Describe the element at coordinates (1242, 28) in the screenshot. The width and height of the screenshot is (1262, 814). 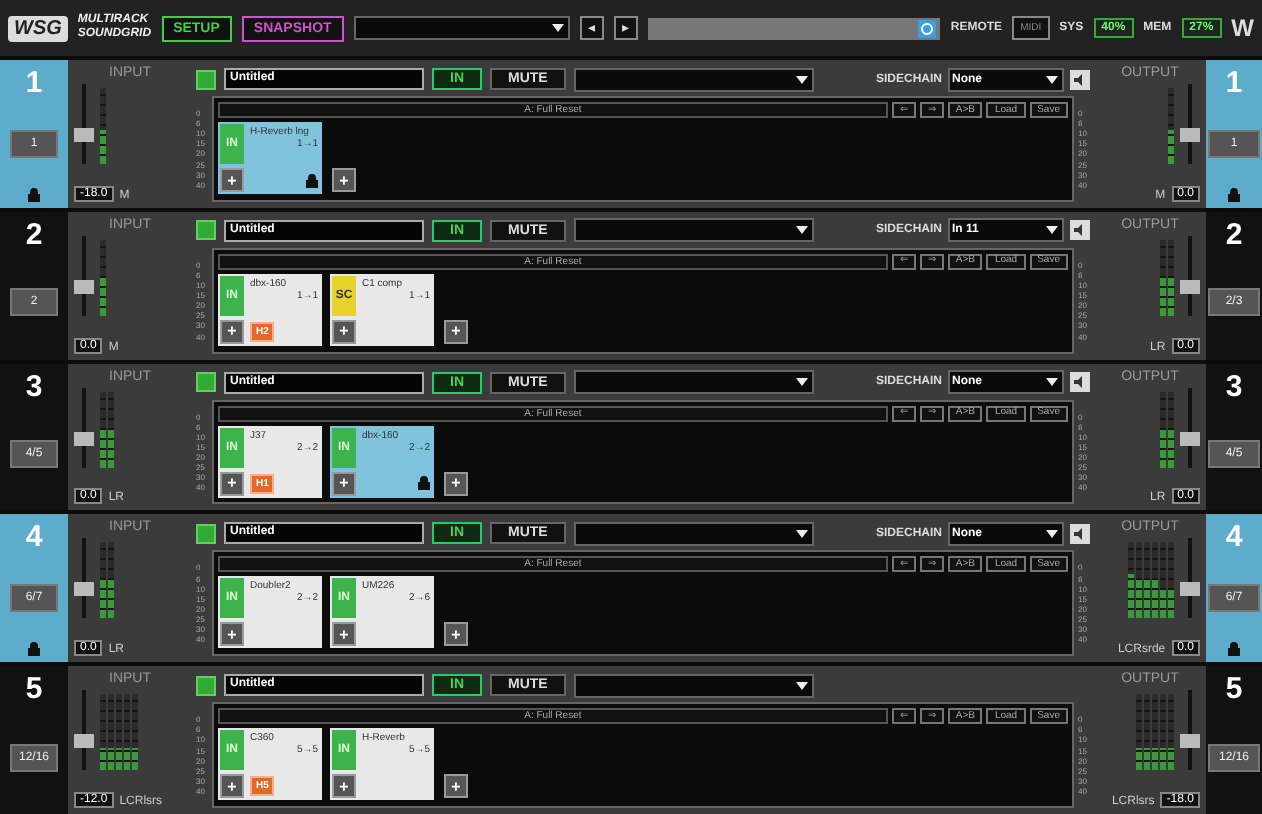
I see `brand-logo: W` at that location.